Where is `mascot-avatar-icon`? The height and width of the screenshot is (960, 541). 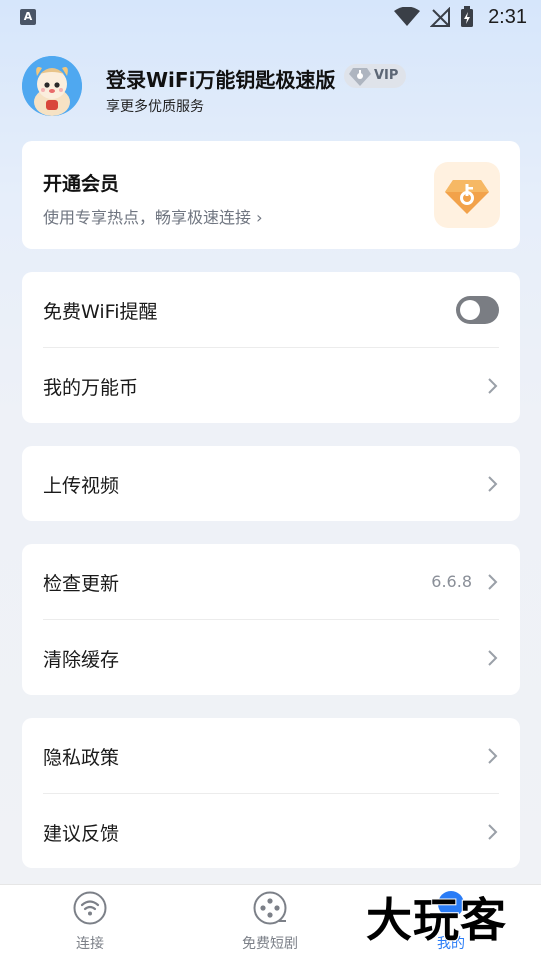 mascot-avatar-icon is located at coordinates (52, 86).